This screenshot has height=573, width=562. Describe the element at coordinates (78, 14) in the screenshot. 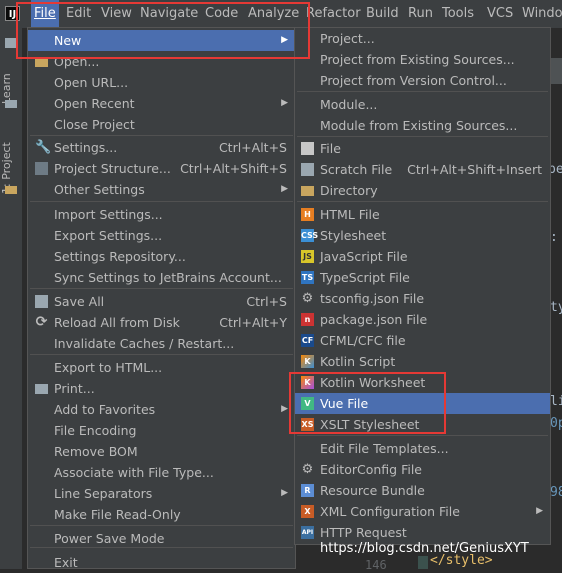

I see `menu-edit: Edit` at that location.